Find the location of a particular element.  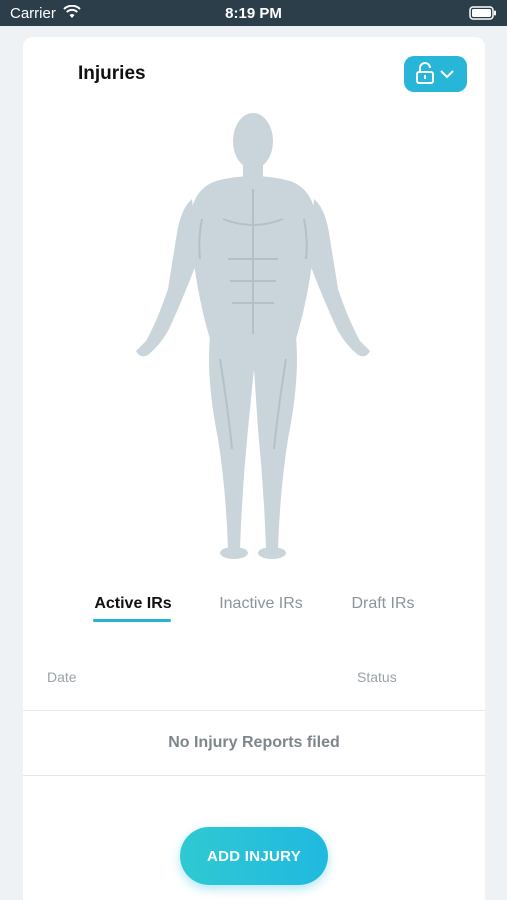

status-bar: Carrier 8:19 PM is located at coordinates (253, 13).